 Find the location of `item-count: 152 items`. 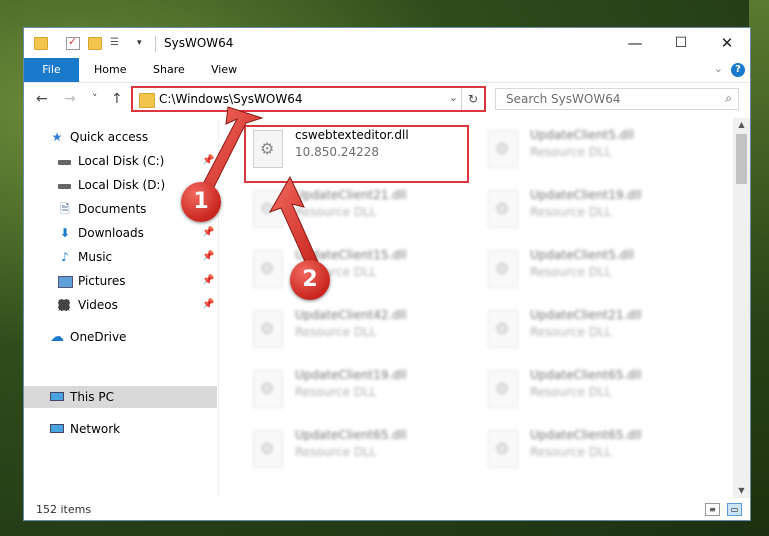

item-count: 152 items is located at coordinates (64, 509).